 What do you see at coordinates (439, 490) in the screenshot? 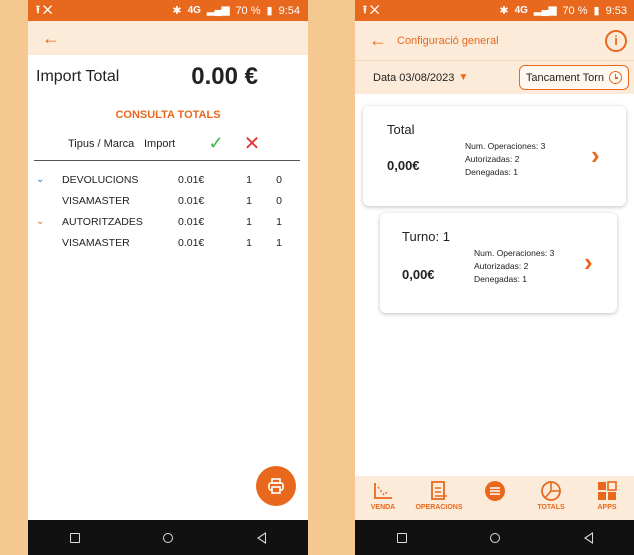
I see `operacions-icon` at bounding box center [439, 490].